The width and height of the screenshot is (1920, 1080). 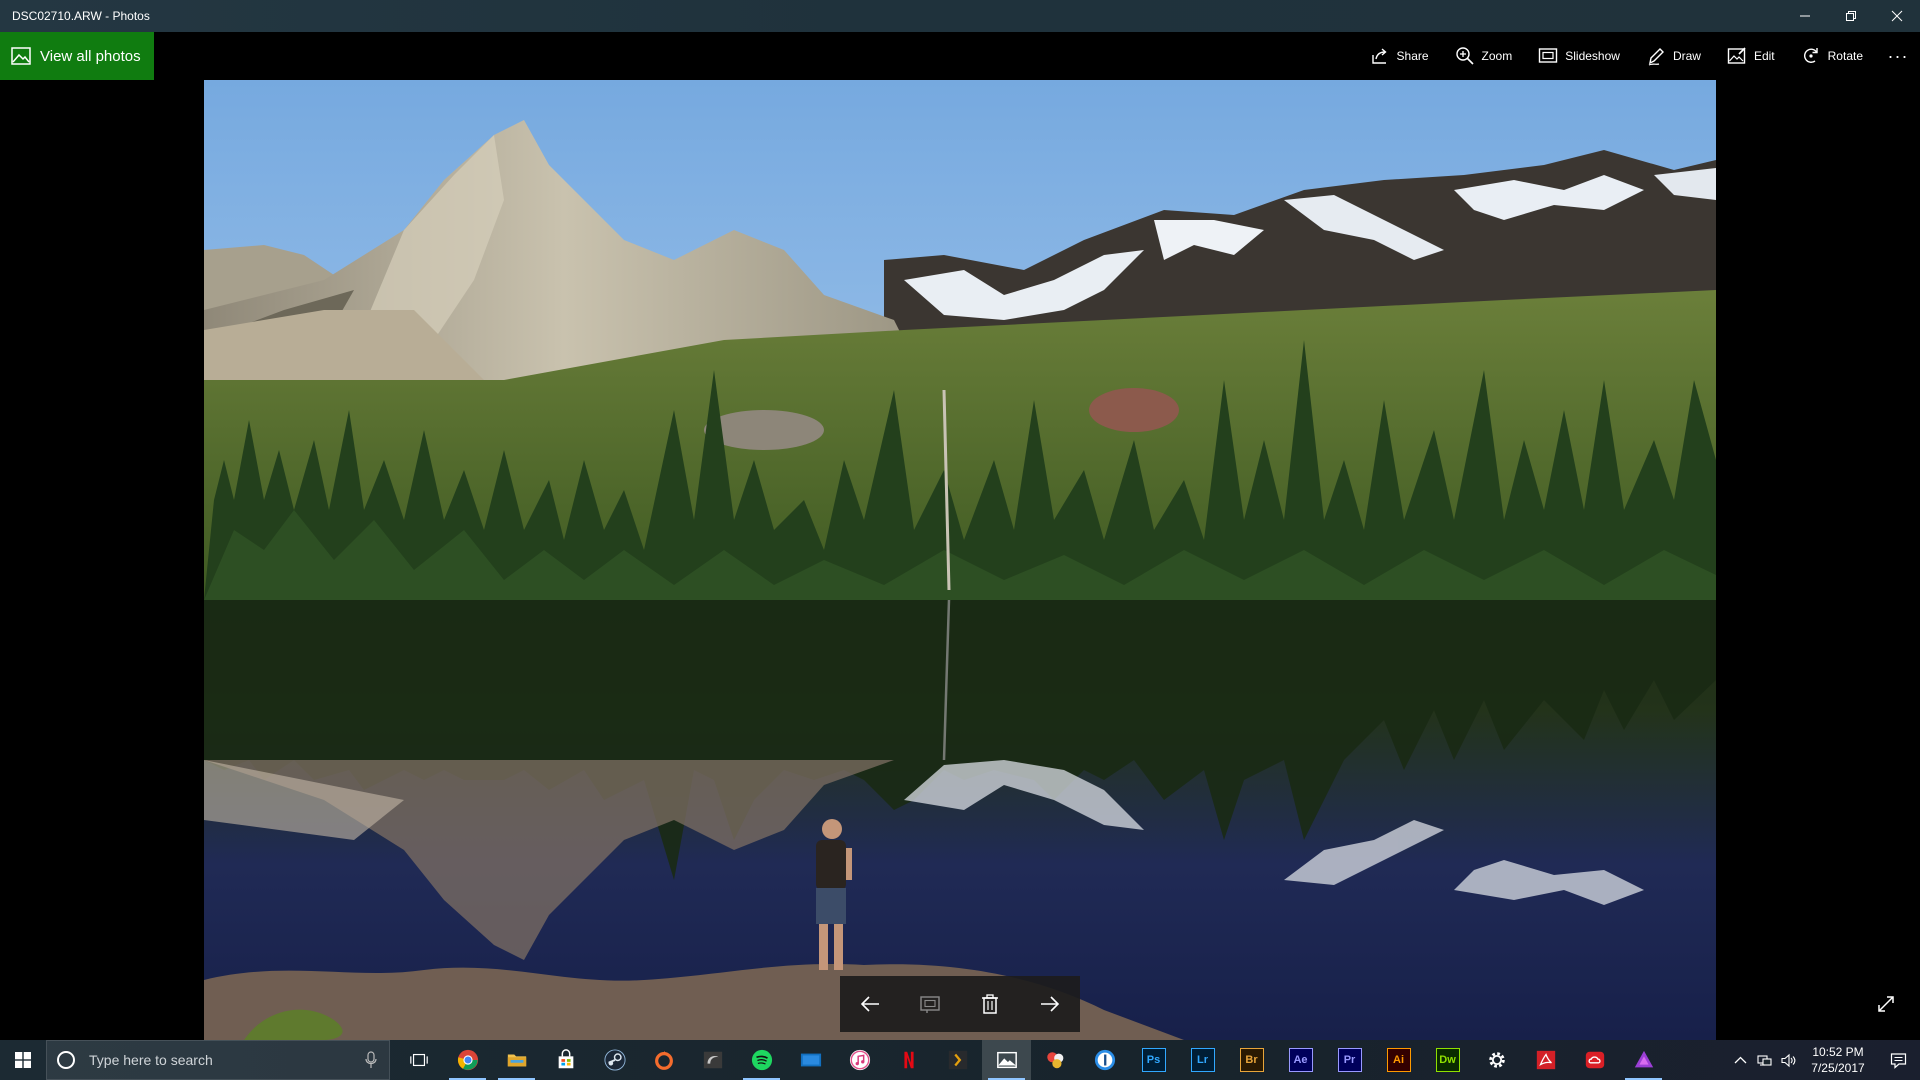 I want to click on action-center-button, so click(x=1898, y=1060).